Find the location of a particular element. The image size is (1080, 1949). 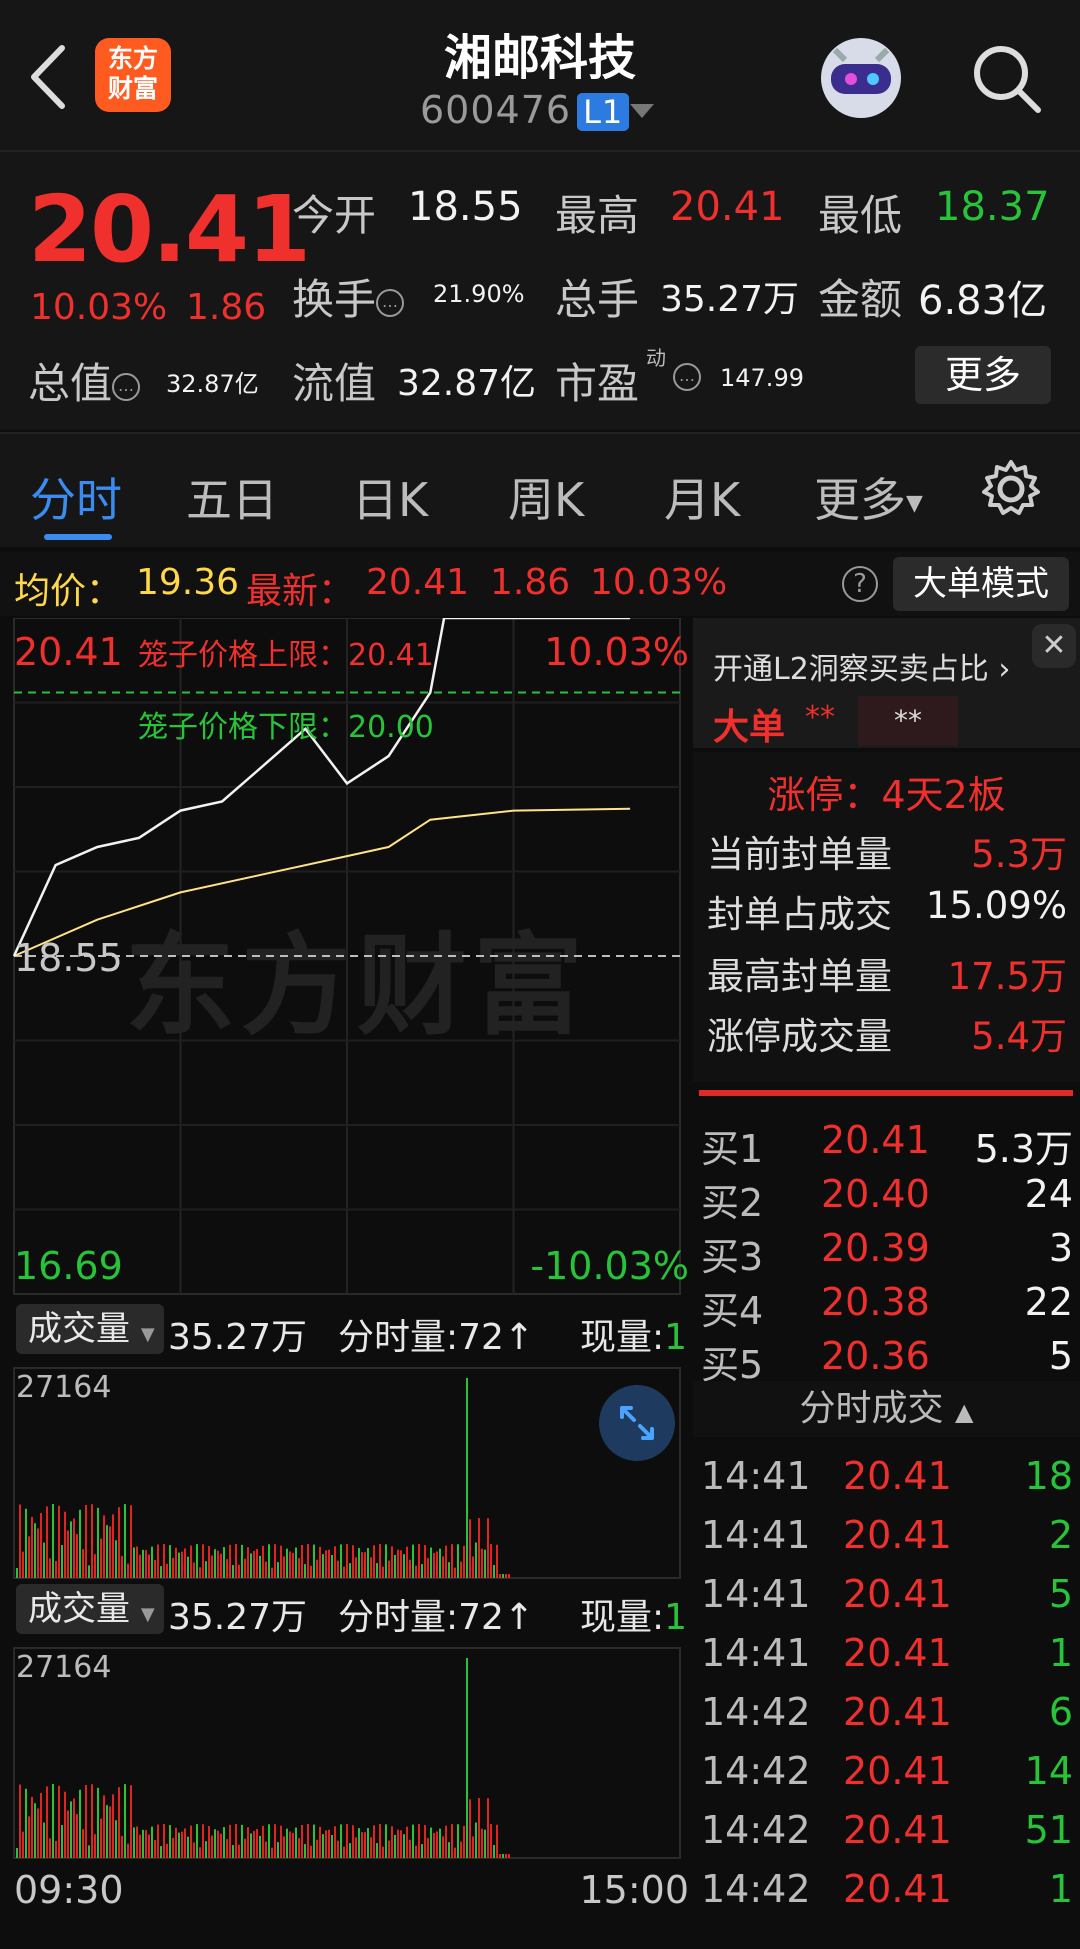

bid-level: 买1 is located at coordinates (732, 1149).